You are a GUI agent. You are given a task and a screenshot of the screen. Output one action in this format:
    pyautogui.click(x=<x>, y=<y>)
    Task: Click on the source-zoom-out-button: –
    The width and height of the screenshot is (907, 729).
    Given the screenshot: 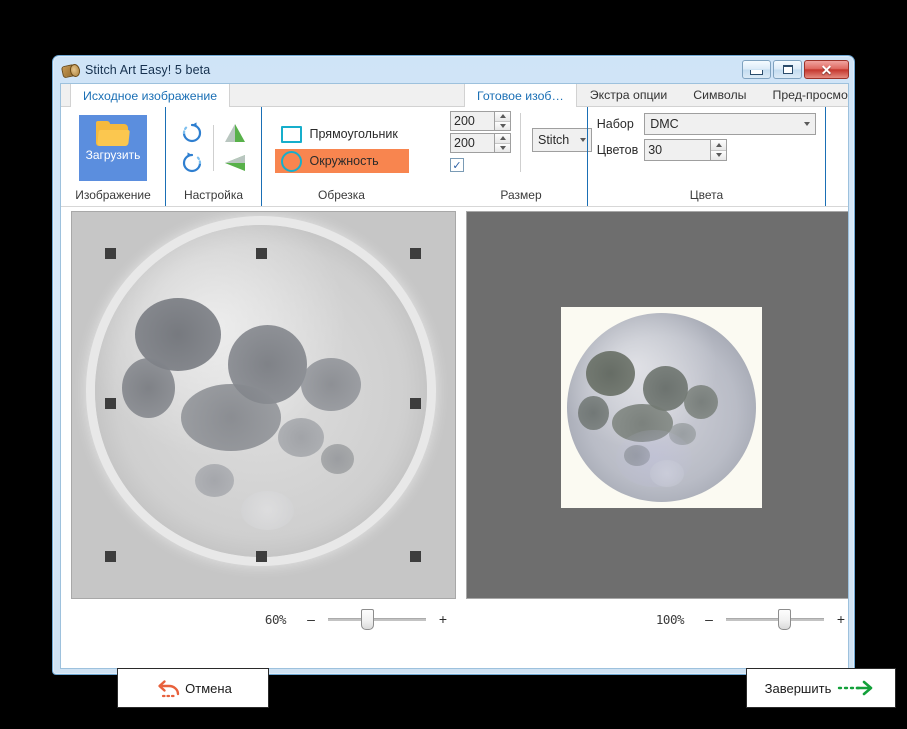 What is the action you would take?
    pyautogui.click(x=311, y=619)
    